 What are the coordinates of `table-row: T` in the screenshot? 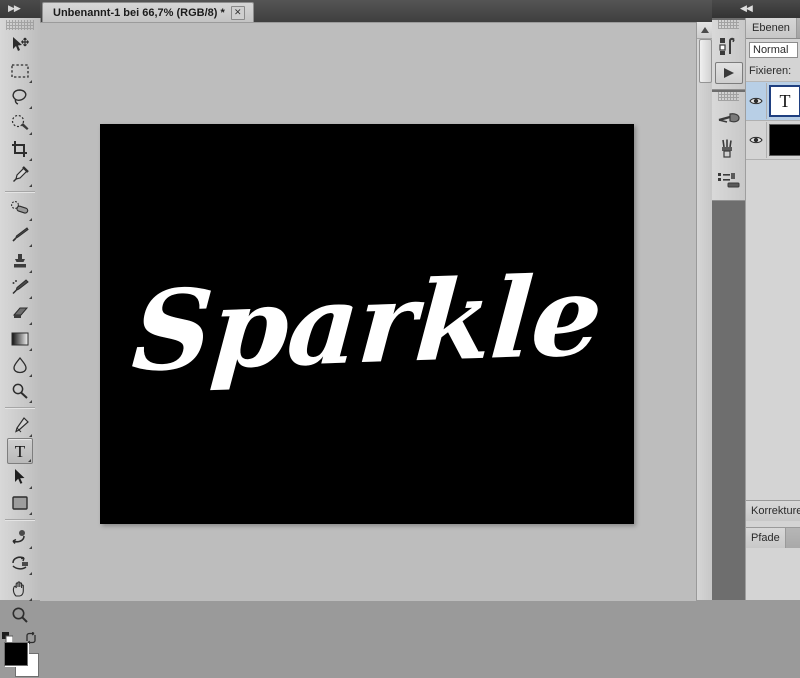 It's located at (773, 101).